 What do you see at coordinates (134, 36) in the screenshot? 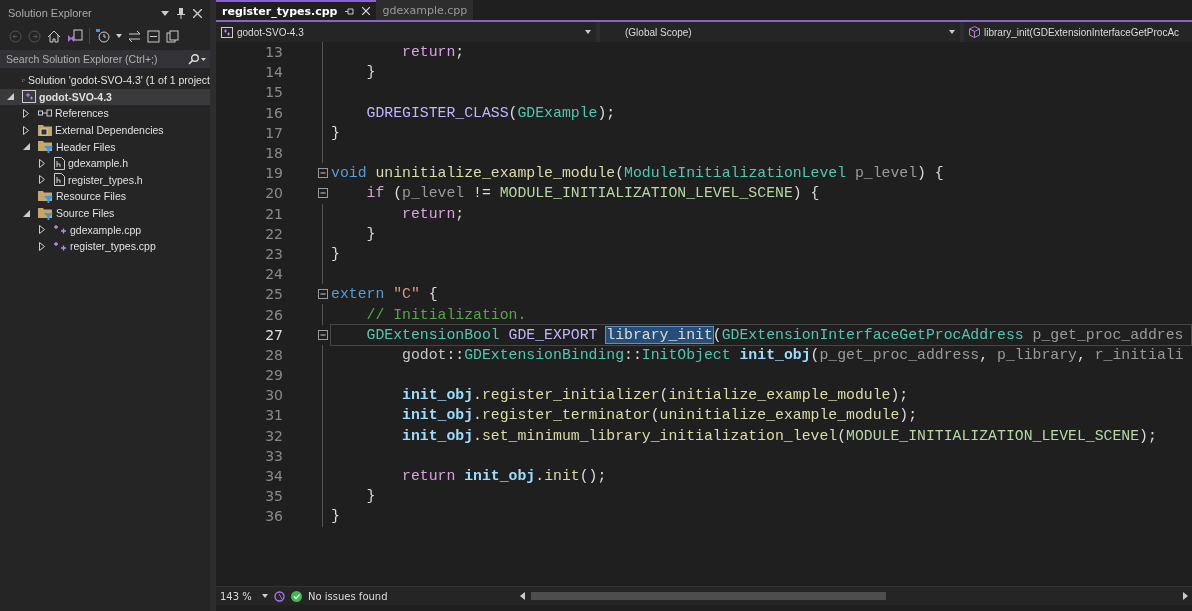
I see `sync-icon` at bounding box center [134, 36].